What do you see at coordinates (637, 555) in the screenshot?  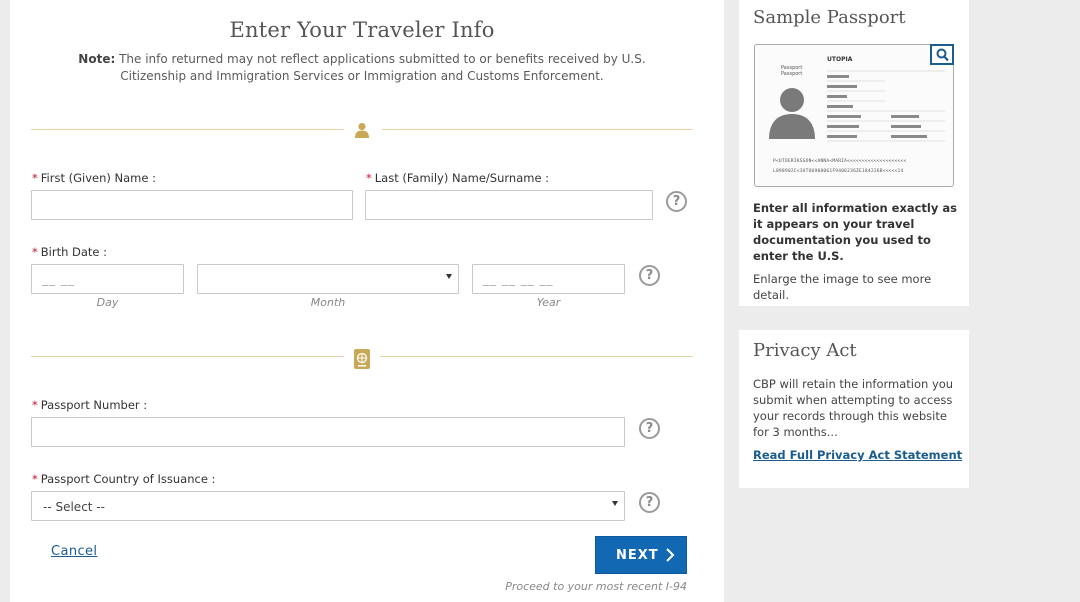 I see `next-button-label: NEXT` at bounding box center [637, 555].